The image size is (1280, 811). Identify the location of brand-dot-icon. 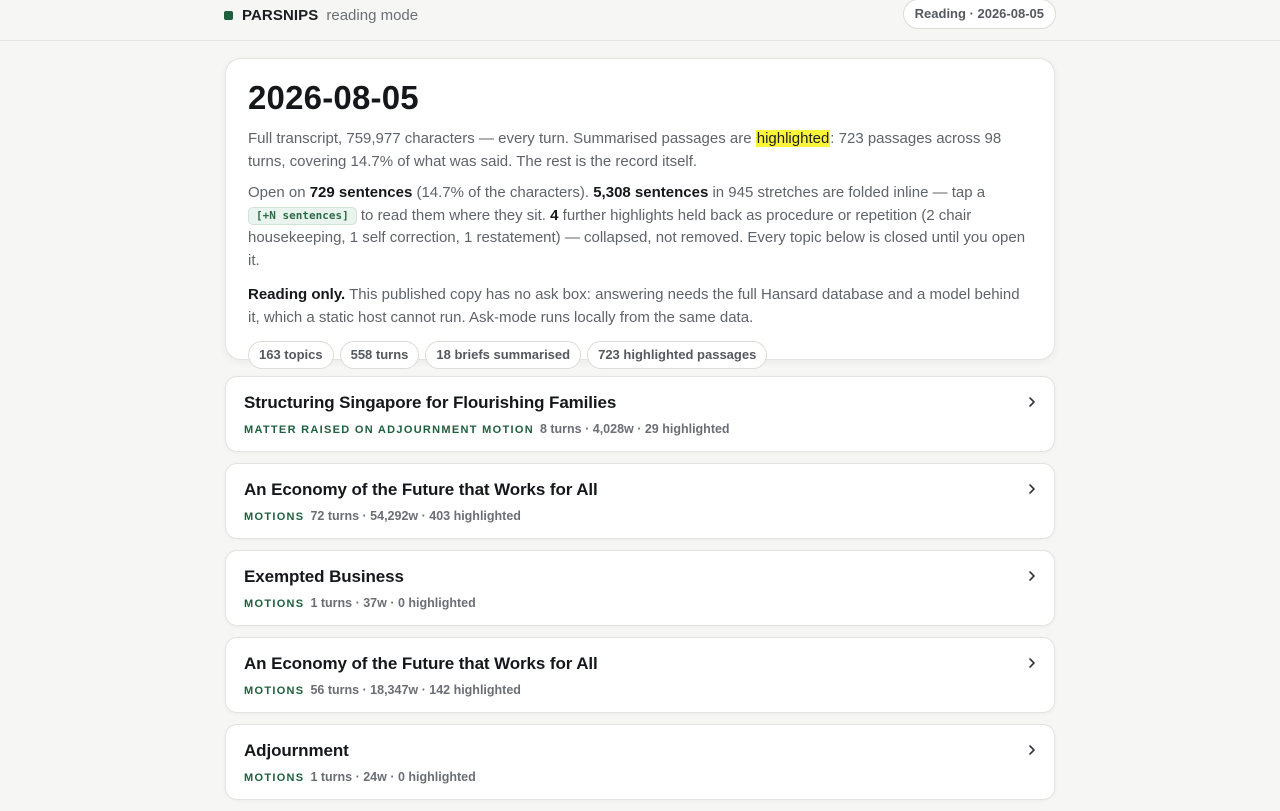
(228, 15).